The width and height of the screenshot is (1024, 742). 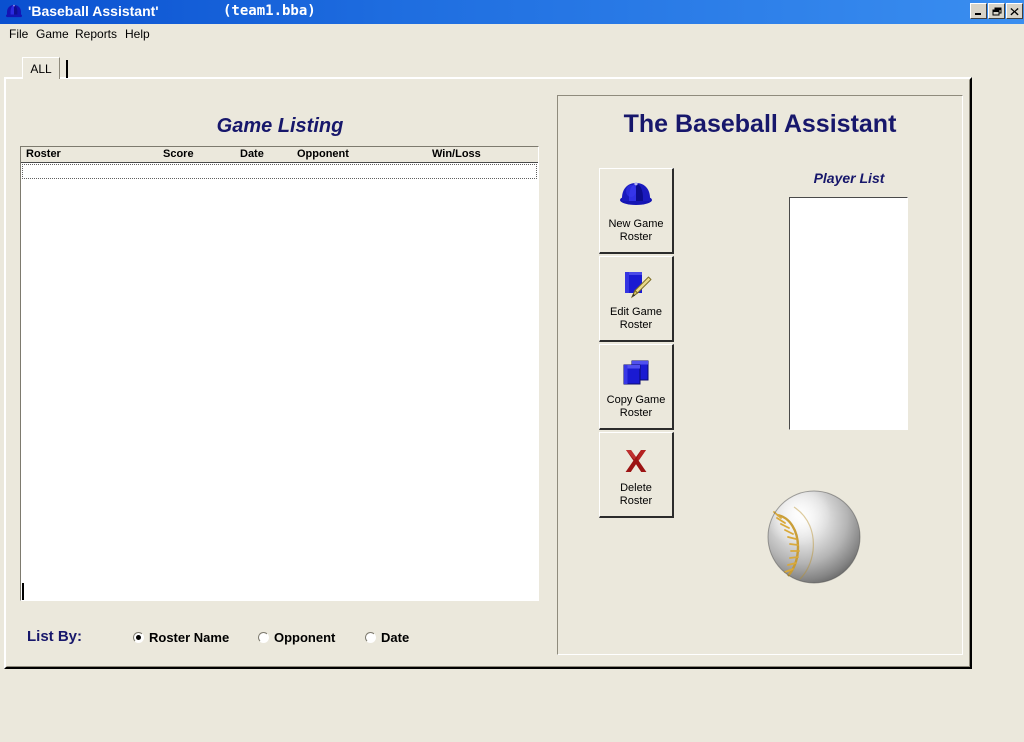 I want to click on new-game-roster-button: New Game Roster, so click(x=636, y=211).